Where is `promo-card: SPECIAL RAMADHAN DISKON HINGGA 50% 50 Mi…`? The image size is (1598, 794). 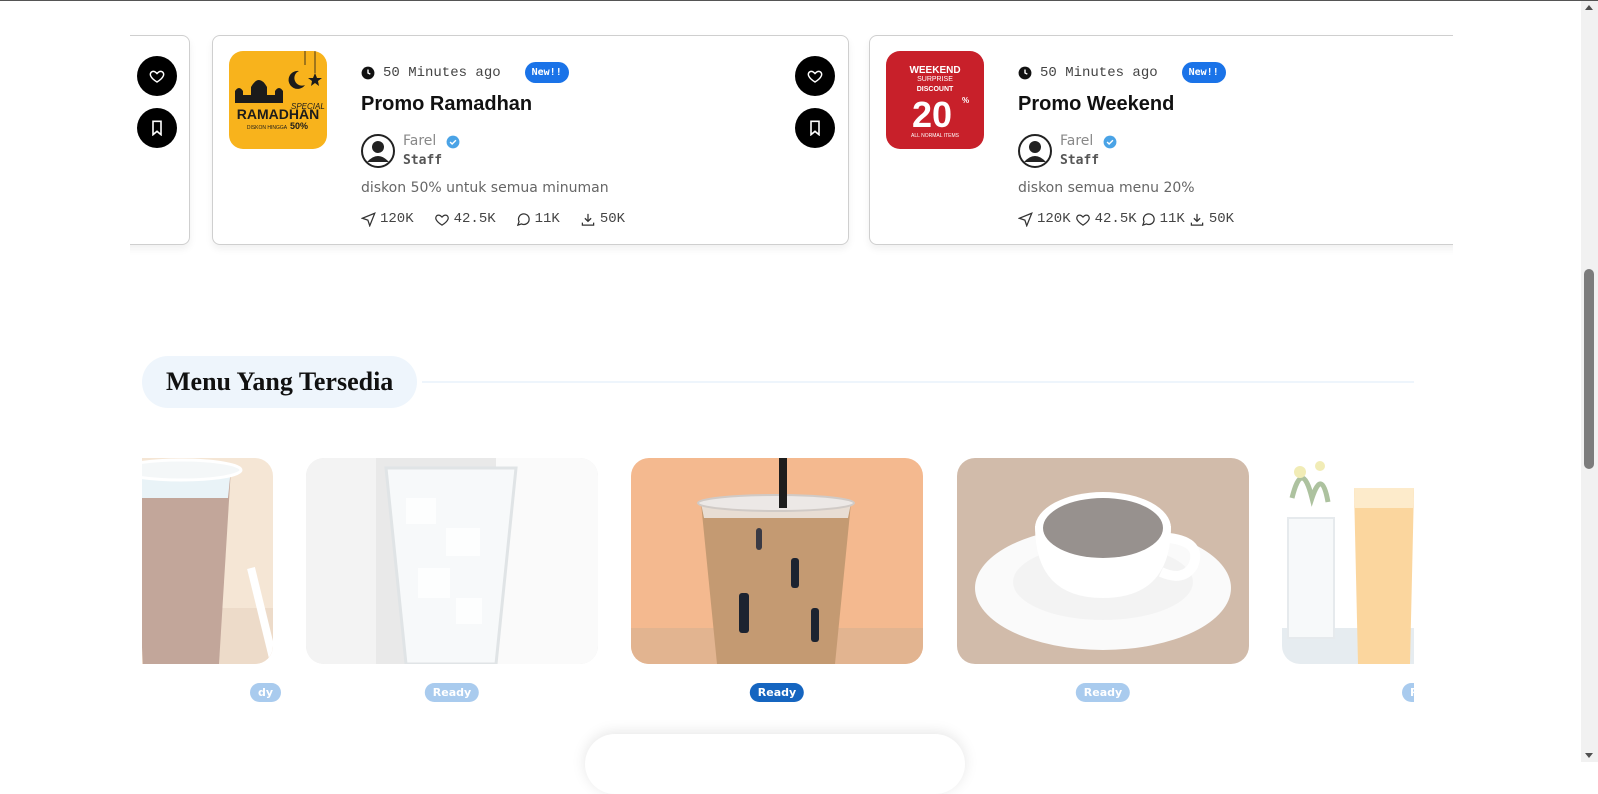 promo-card: SPECIAL RAMADHAN DISKON HINGGA 50% 50 Mi… is located at coordinates (530, 140).